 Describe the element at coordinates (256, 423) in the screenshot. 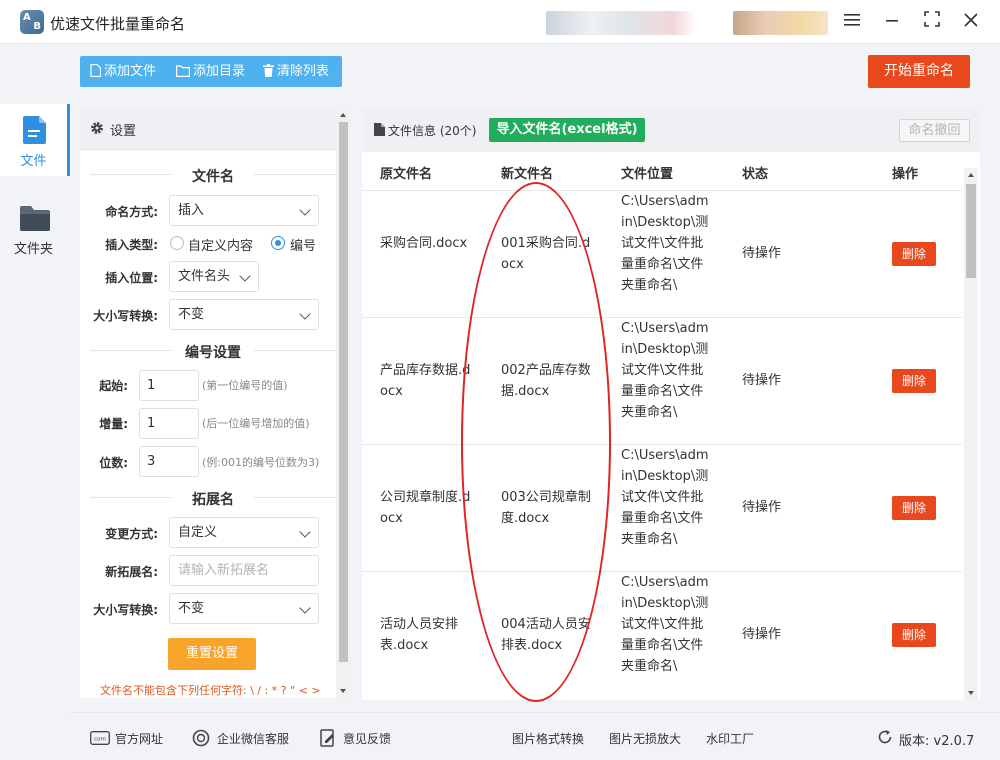

I see `step-hint: (后一位编号增加的值)` at that location.